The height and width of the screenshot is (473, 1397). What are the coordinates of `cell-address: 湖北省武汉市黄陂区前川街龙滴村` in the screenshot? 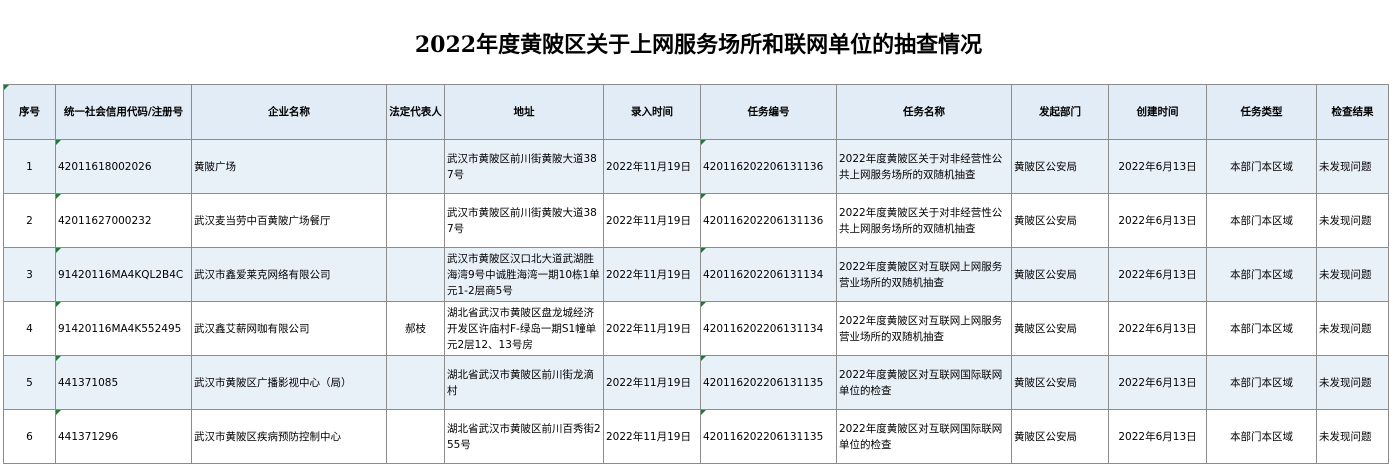 It's located at (524, 382).